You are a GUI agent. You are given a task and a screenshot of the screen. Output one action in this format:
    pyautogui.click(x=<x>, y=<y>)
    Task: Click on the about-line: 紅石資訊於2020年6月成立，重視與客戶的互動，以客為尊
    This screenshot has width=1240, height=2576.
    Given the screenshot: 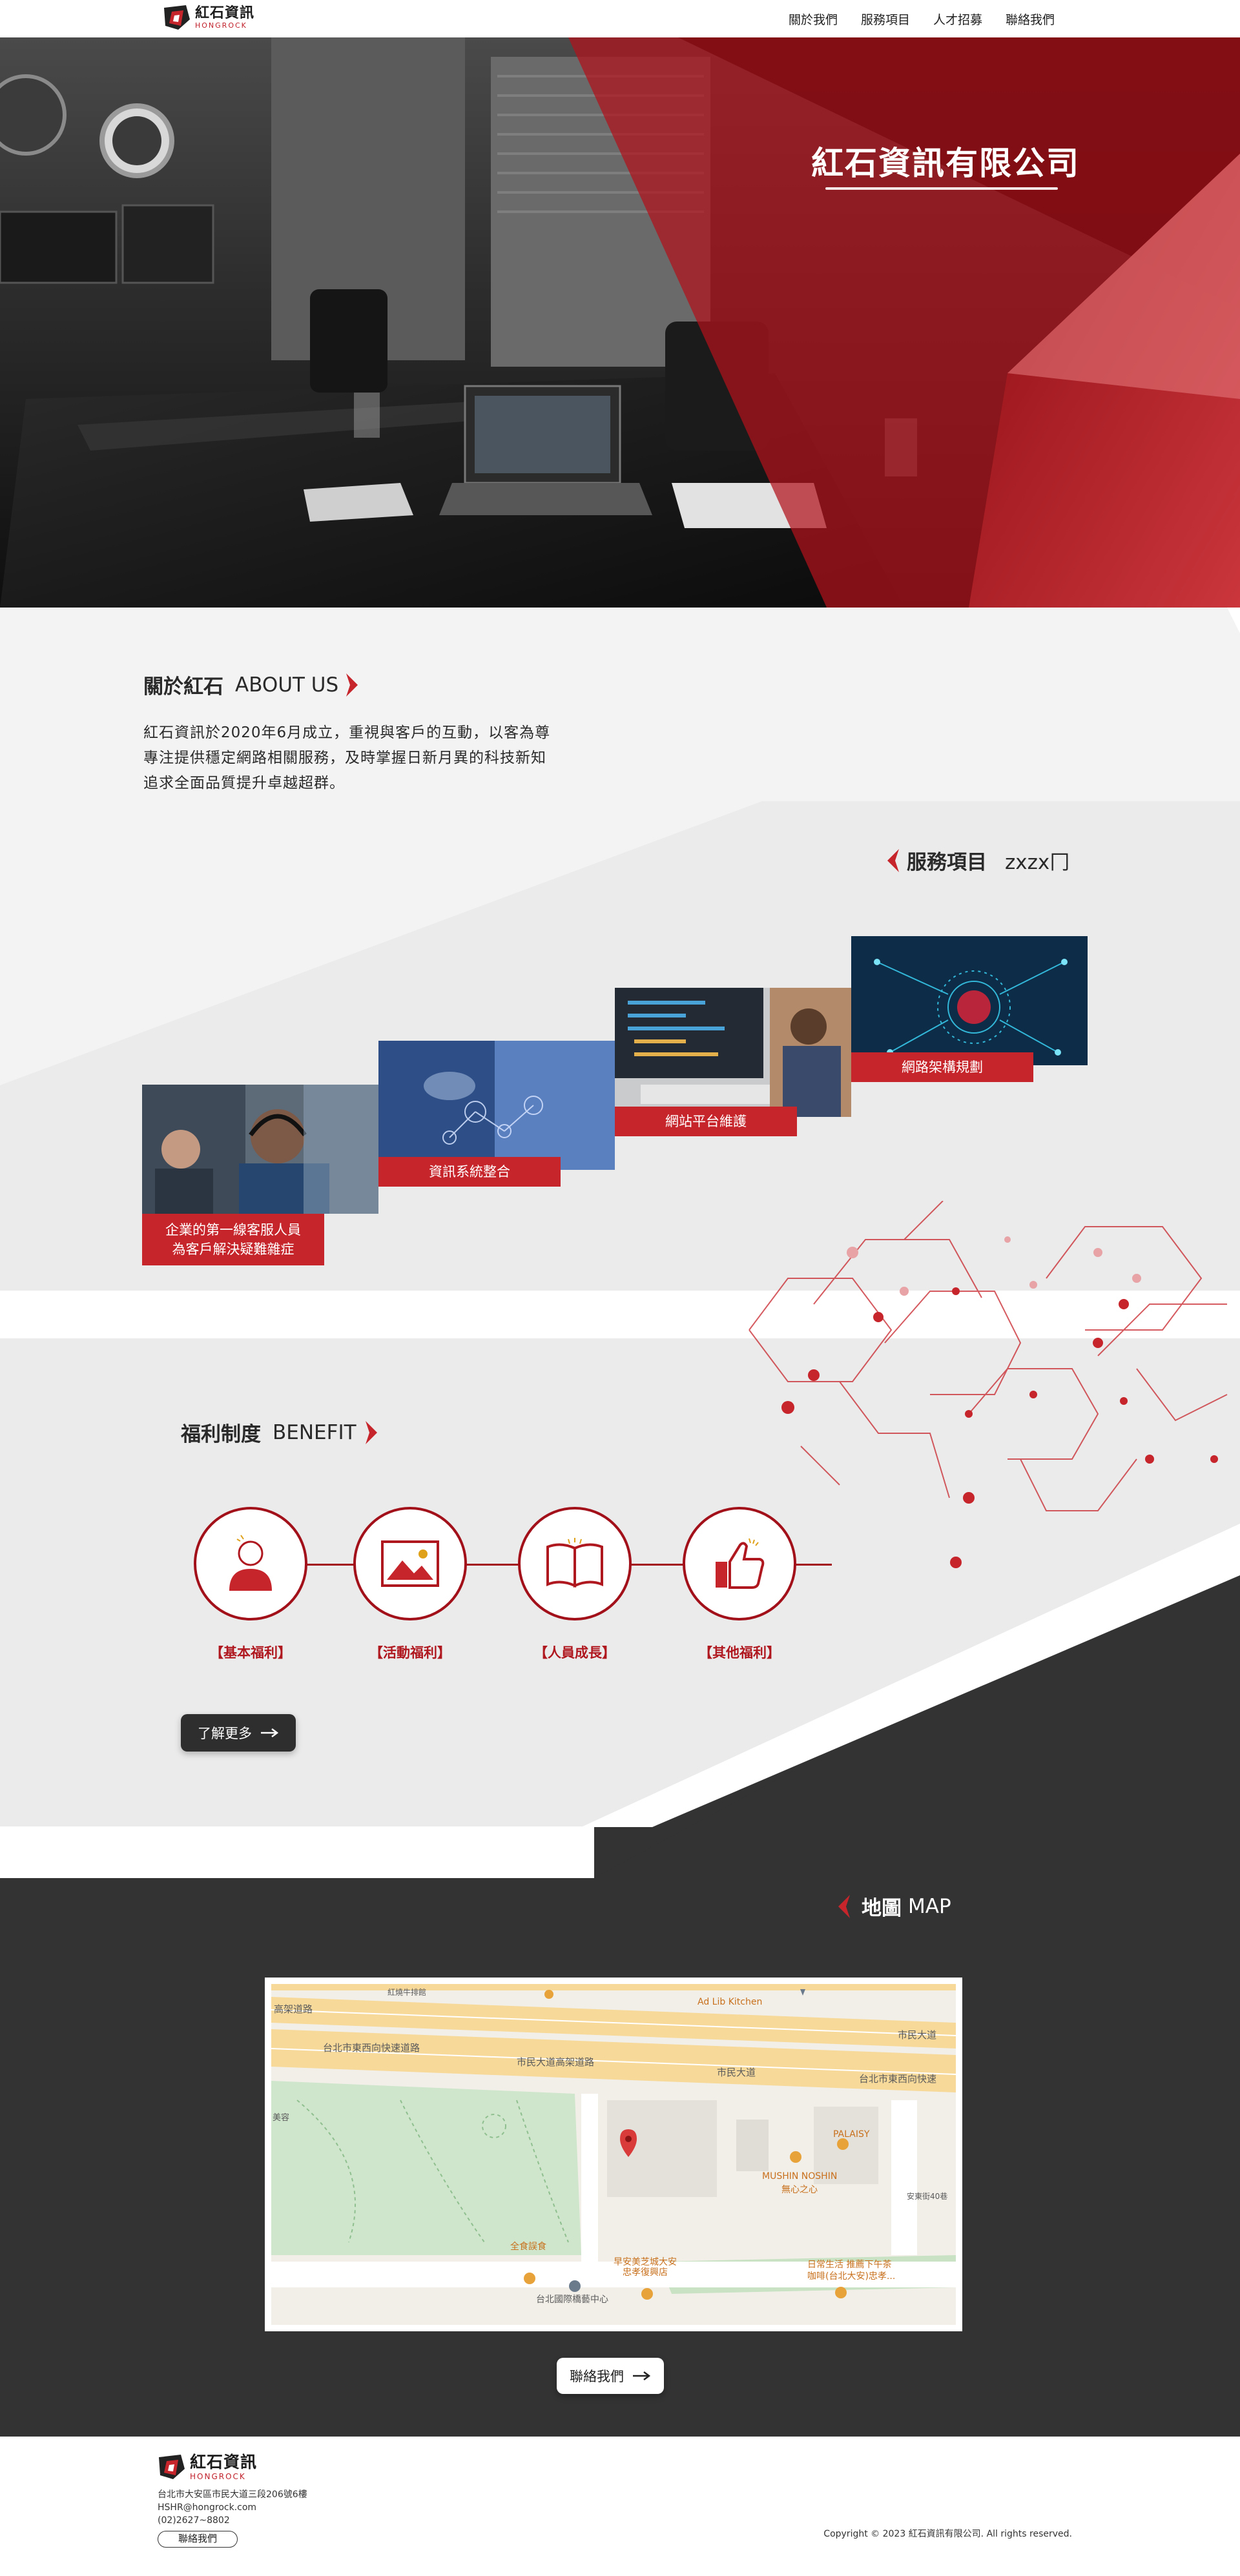 What is the action you would take?
    pyautogui.click(x=347, y=733)
    